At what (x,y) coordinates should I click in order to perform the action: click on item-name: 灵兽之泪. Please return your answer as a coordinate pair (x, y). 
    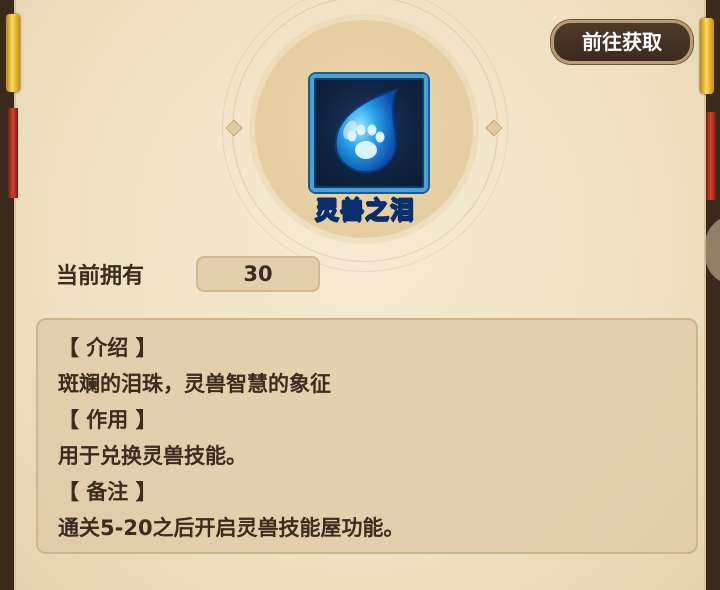
    Looking at the image, I should click on (365, 210).